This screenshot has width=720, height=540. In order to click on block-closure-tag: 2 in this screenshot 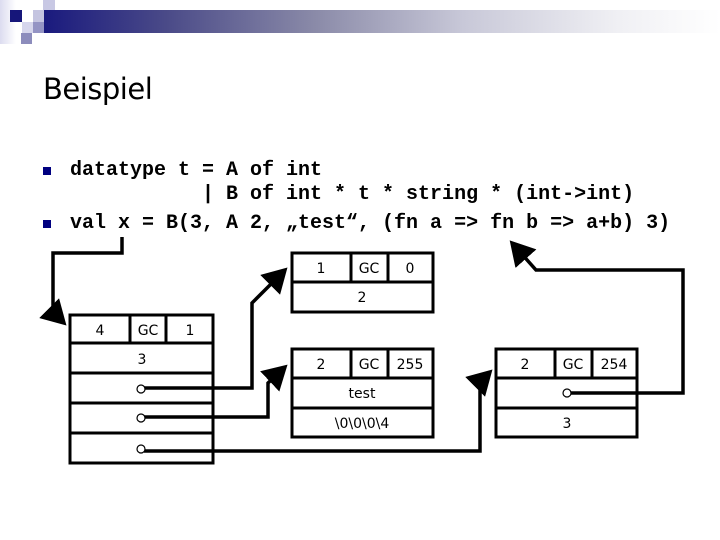, I will do `click(525, 365)`.